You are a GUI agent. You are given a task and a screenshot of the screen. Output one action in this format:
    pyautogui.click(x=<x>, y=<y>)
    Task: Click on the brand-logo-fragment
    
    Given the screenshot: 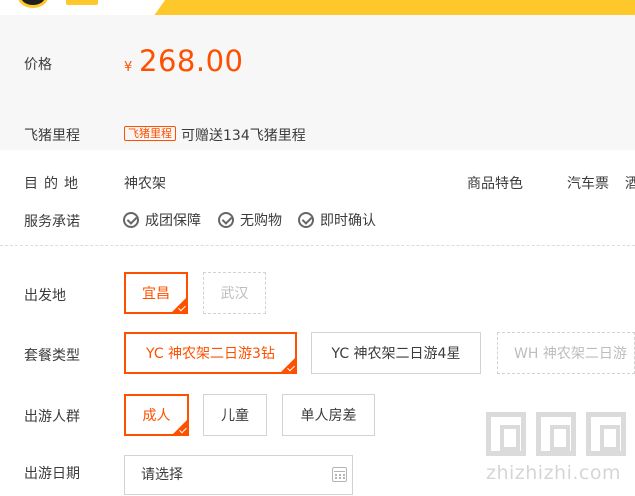 What is the action you would take?
    pyautogui.click(x=82, y=2)
    